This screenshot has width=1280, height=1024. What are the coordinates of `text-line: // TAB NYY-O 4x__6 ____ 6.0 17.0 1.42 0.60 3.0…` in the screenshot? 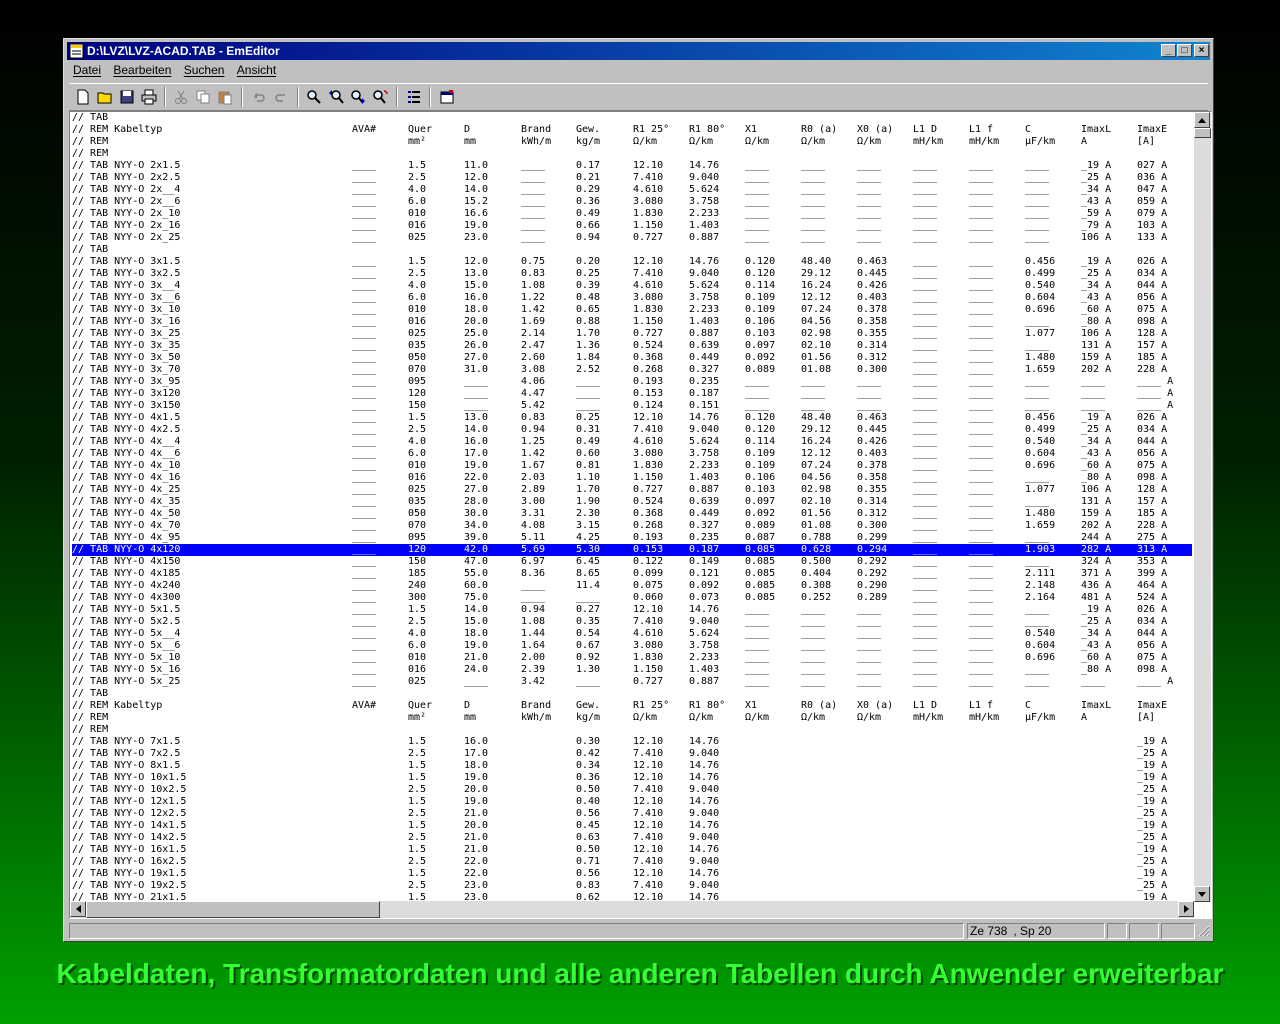 It's located at (632, 454).